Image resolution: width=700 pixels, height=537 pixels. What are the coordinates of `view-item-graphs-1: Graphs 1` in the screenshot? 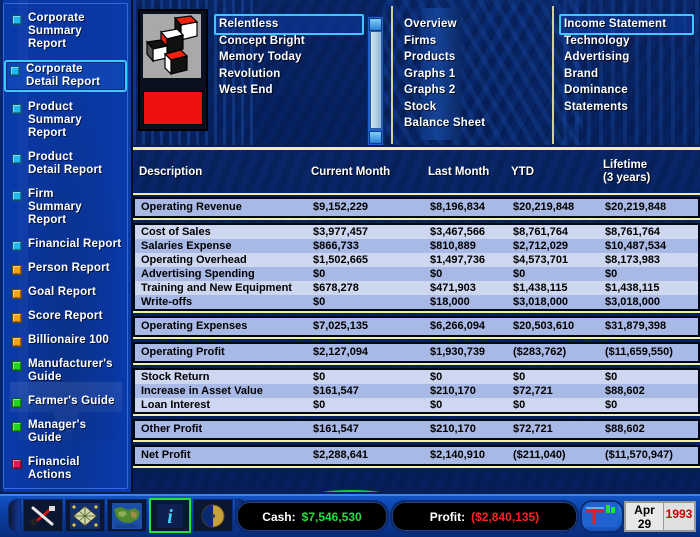 It's located at (479, 74).